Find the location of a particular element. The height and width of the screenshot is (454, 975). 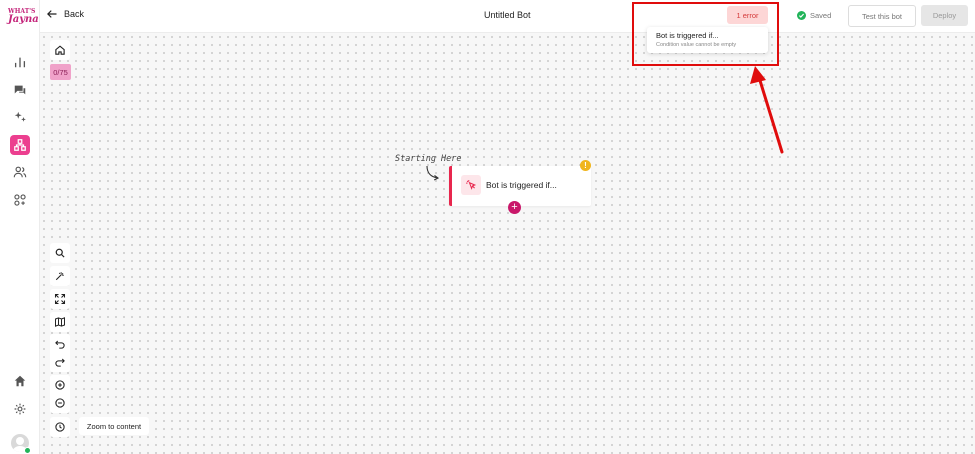

zoom-out-icon is located at coordinates (60, 403).